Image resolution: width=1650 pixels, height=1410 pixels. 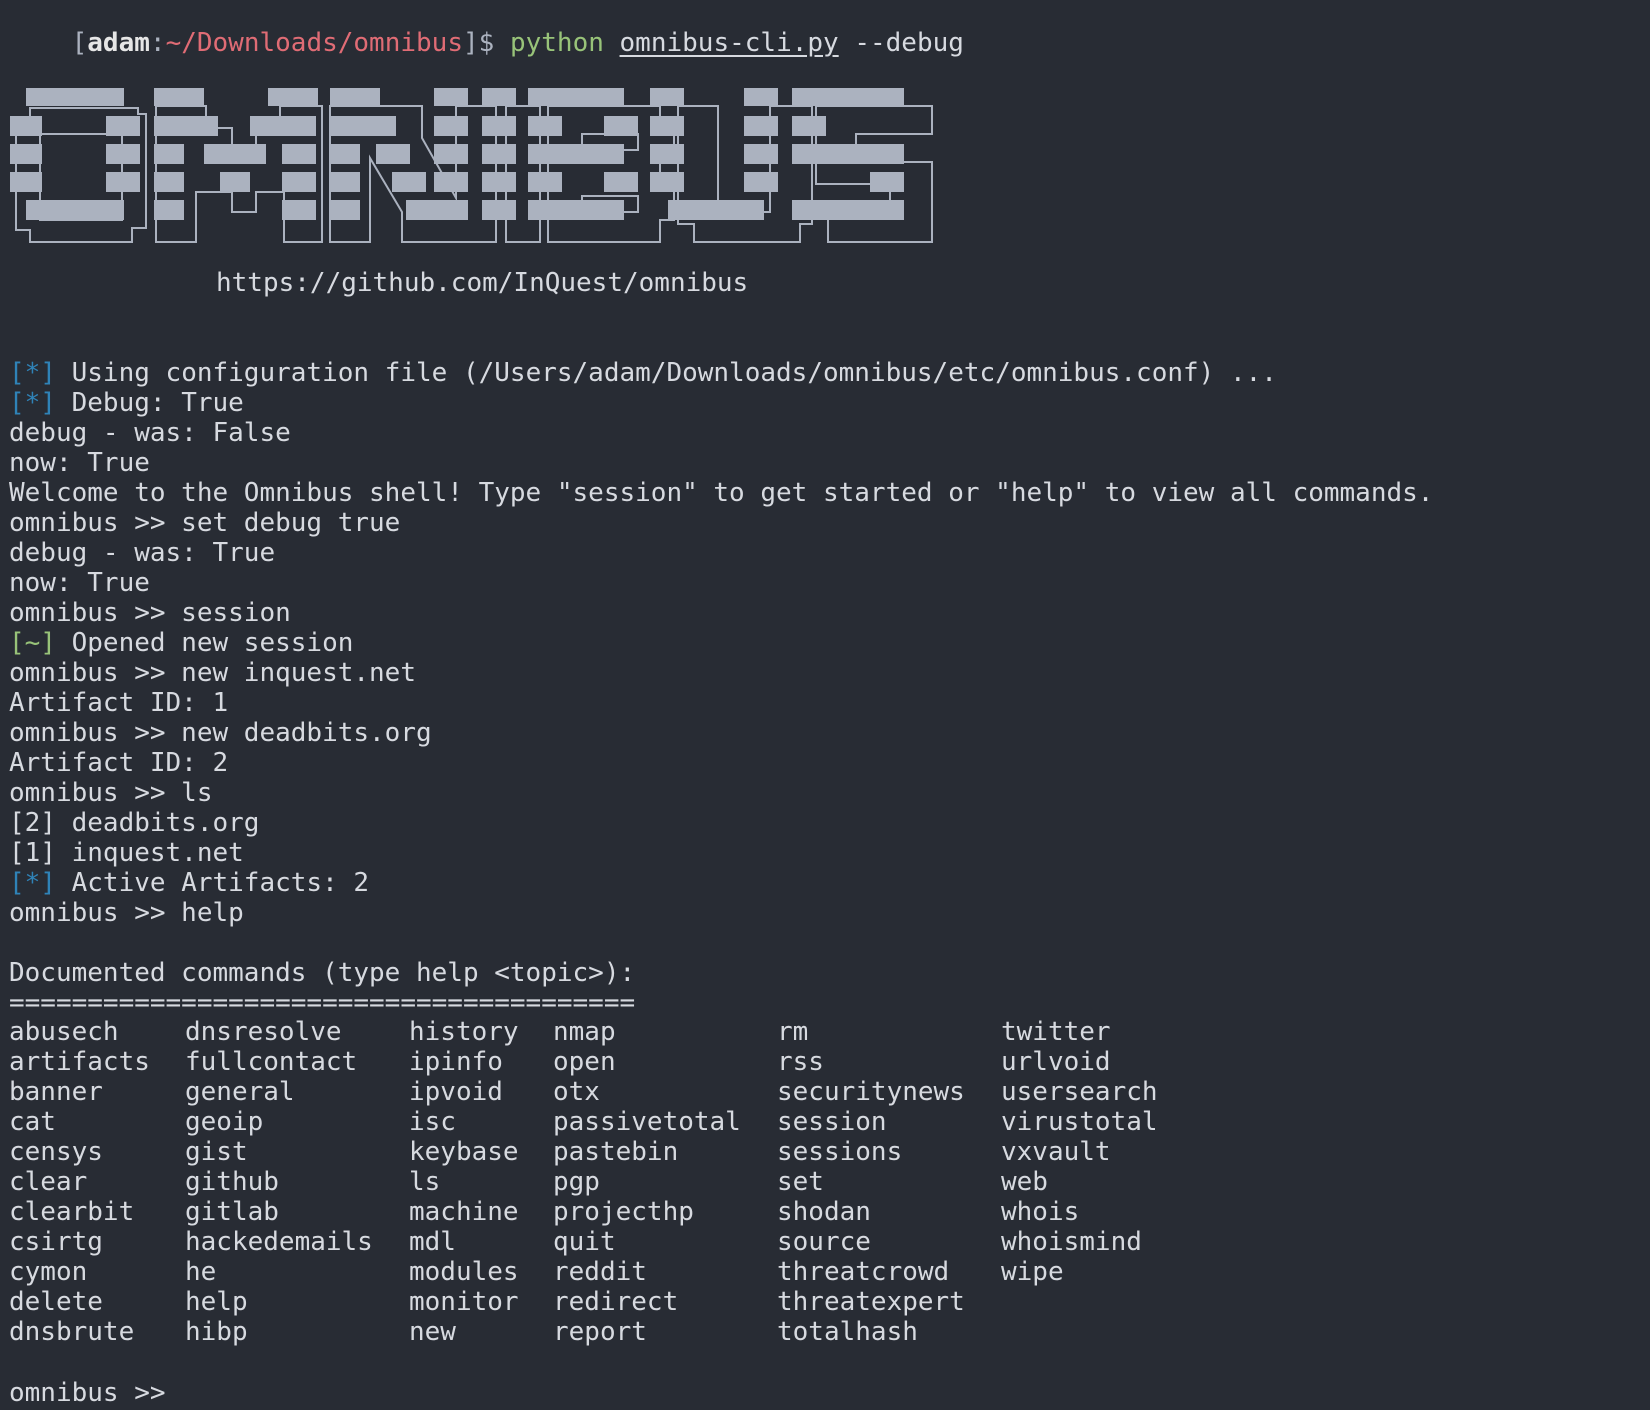 I want to click on command-name: whoismind, so click(x=1071, y=1242).